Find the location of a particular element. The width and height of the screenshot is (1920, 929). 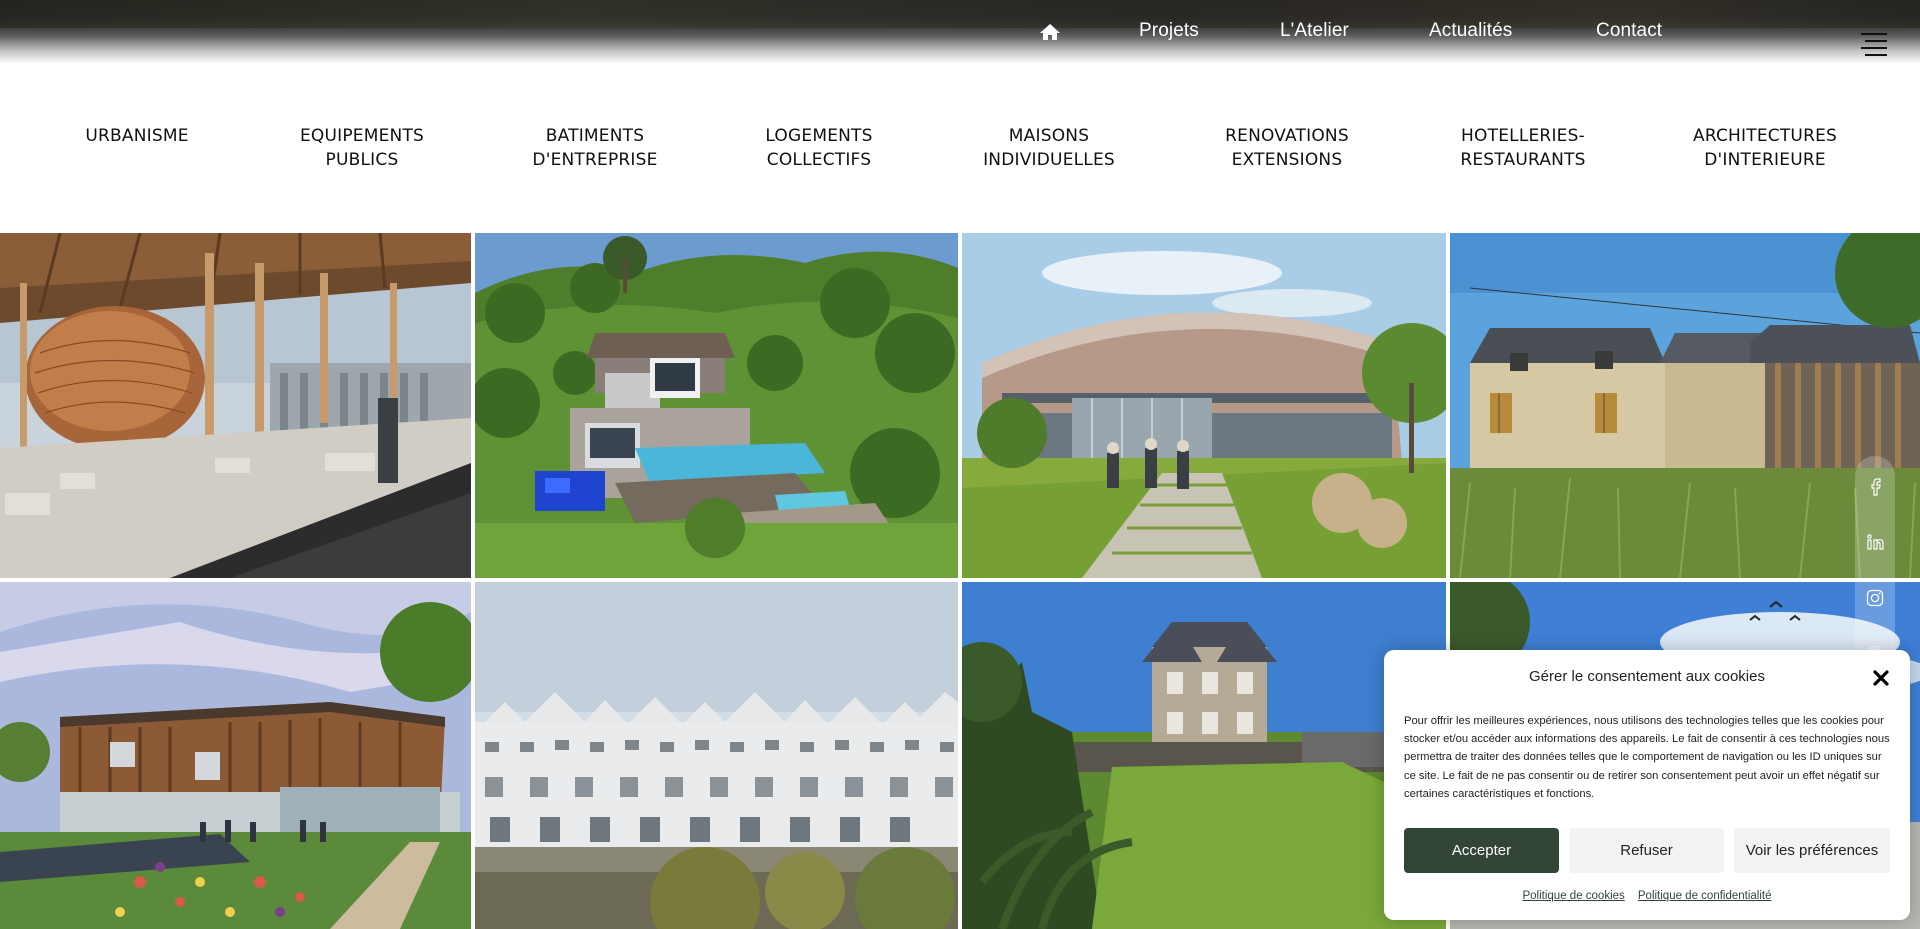

privacy-policy-link: Politique de confidentialité is located at coordinates (1705, 896).